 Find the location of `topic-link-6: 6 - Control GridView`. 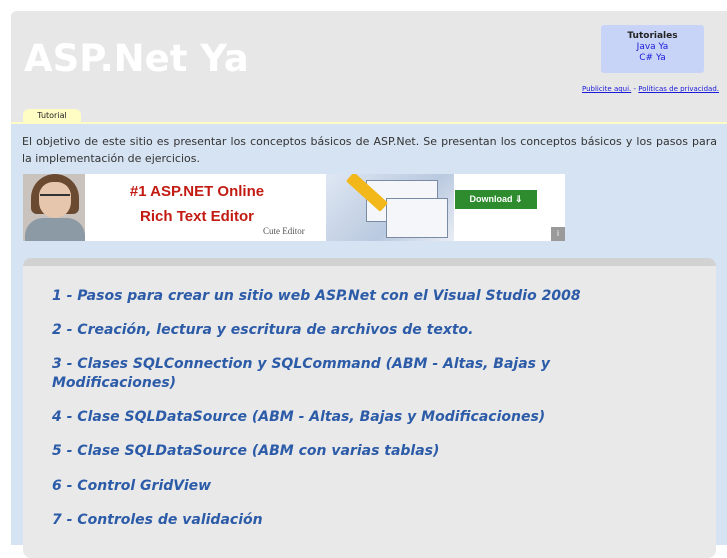

topic-link-6: 6 - Control GridView is located at coordinates (332, 486).